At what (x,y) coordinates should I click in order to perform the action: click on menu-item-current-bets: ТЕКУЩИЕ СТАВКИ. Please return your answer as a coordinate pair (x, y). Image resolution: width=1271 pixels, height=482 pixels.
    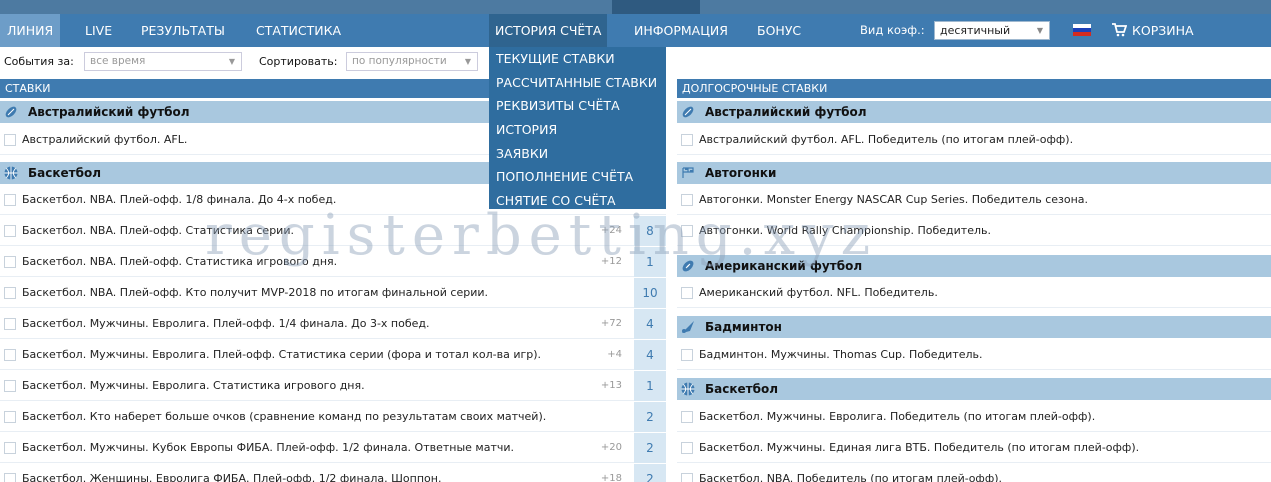
    Looking at the image, I should click on (577, 59).